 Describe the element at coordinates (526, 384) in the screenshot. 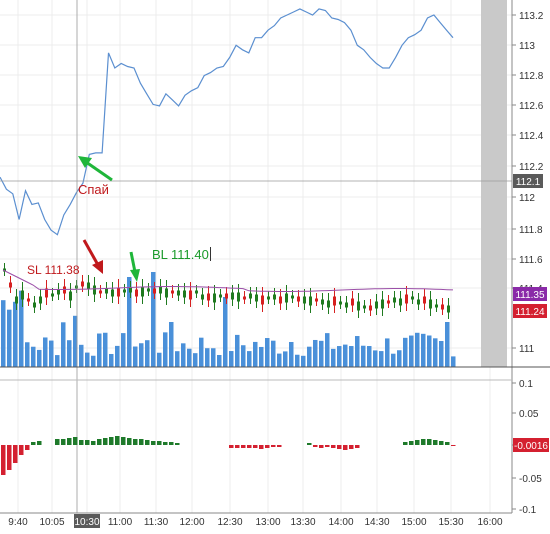

I see `osc-tick-0: 0.1` at that location.